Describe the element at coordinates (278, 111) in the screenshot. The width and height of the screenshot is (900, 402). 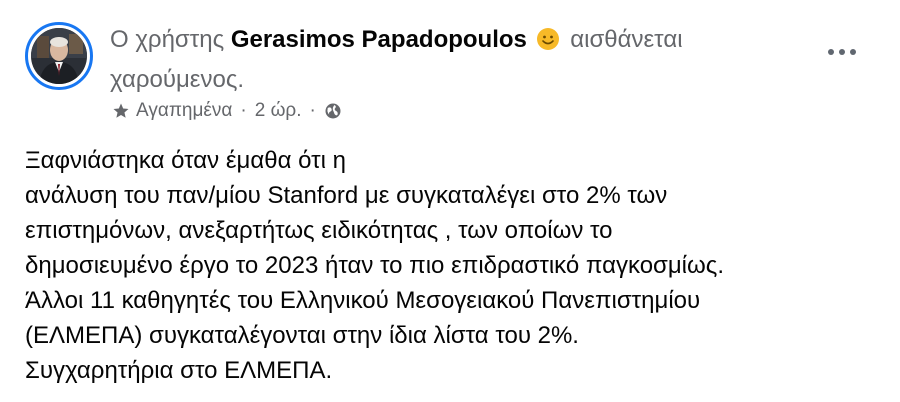
I see `post-timestamp-link: 2 ώρ.` at that location.